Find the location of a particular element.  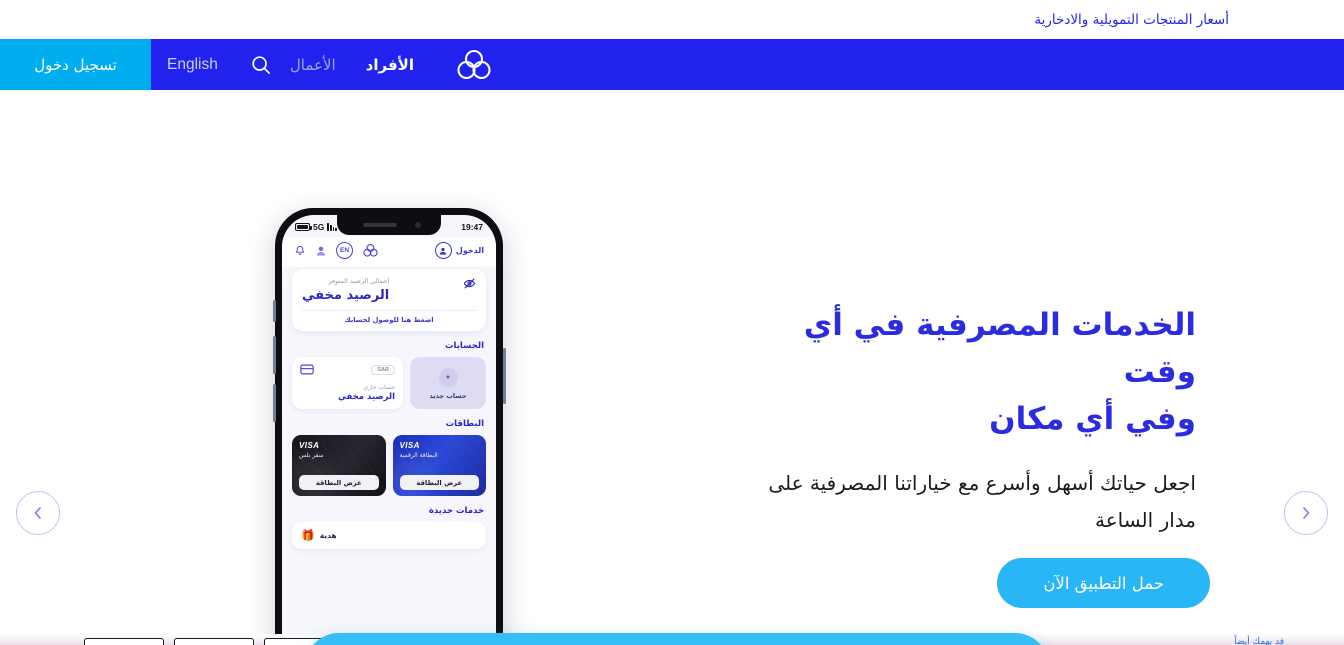

app-login-button: الدخول is located at coordinates (459, 250).